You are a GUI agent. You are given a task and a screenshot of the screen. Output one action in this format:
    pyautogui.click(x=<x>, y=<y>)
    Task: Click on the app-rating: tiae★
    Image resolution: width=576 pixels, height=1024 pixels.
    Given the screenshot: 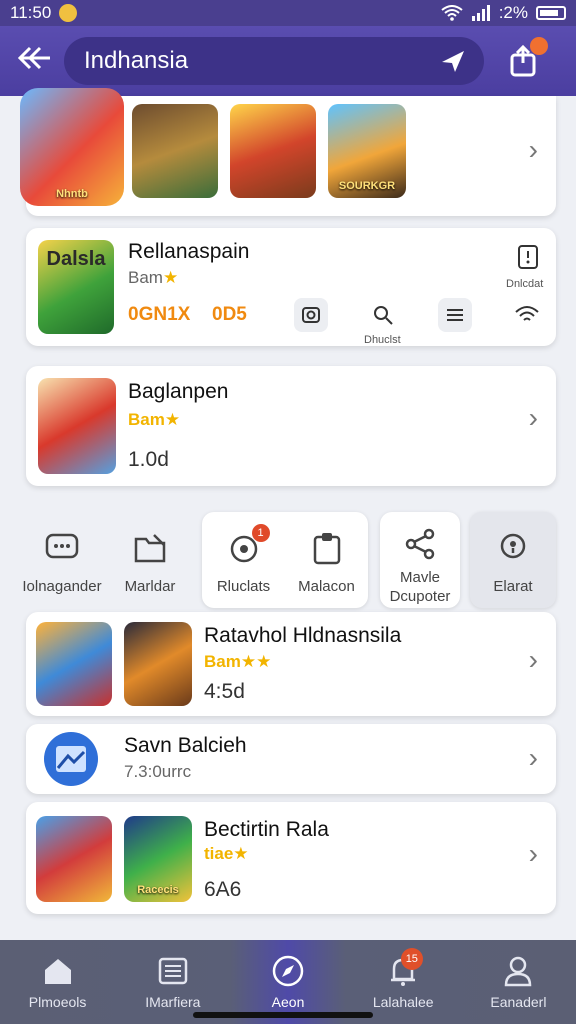 What is the action you would take?
    pyautogui.click(x=226, y=854)
    